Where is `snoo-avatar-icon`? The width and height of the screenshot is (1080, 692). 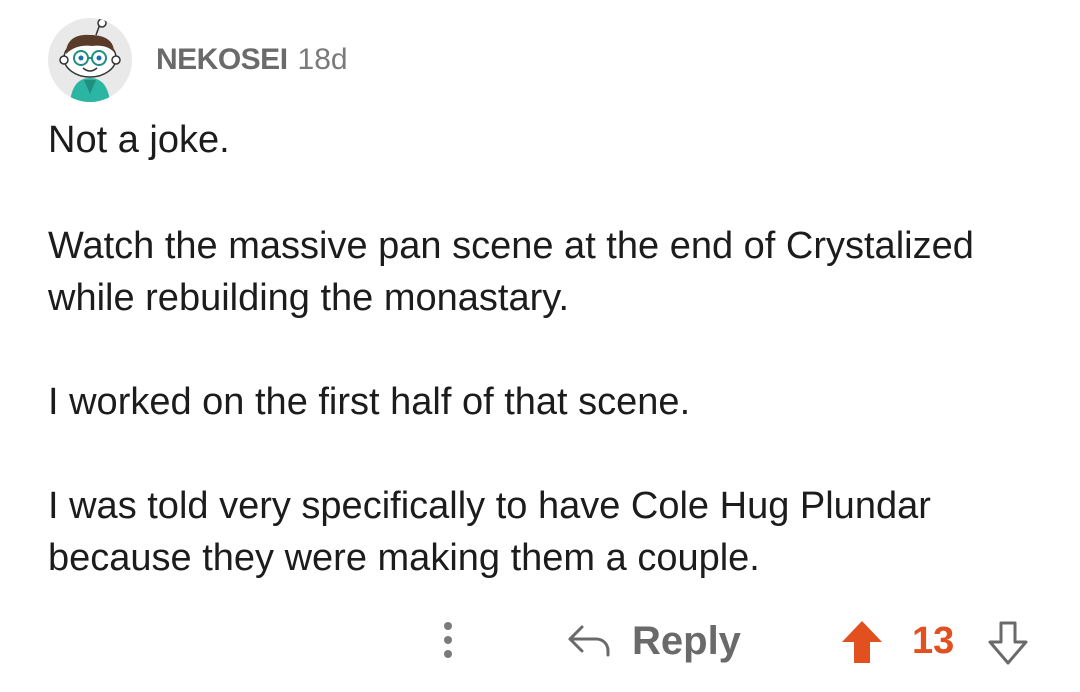 snoo-avatar-icon is located at coordinates (90, 60).